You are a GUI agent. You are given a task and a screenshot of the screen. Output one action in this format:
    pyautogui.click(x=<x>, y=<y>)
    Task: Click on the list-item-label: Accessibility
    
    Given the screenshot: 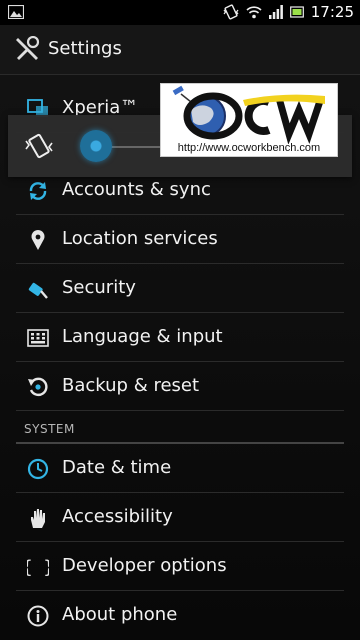 What is the action you would take?
    pyautogui.click(x=117, y=516)
    